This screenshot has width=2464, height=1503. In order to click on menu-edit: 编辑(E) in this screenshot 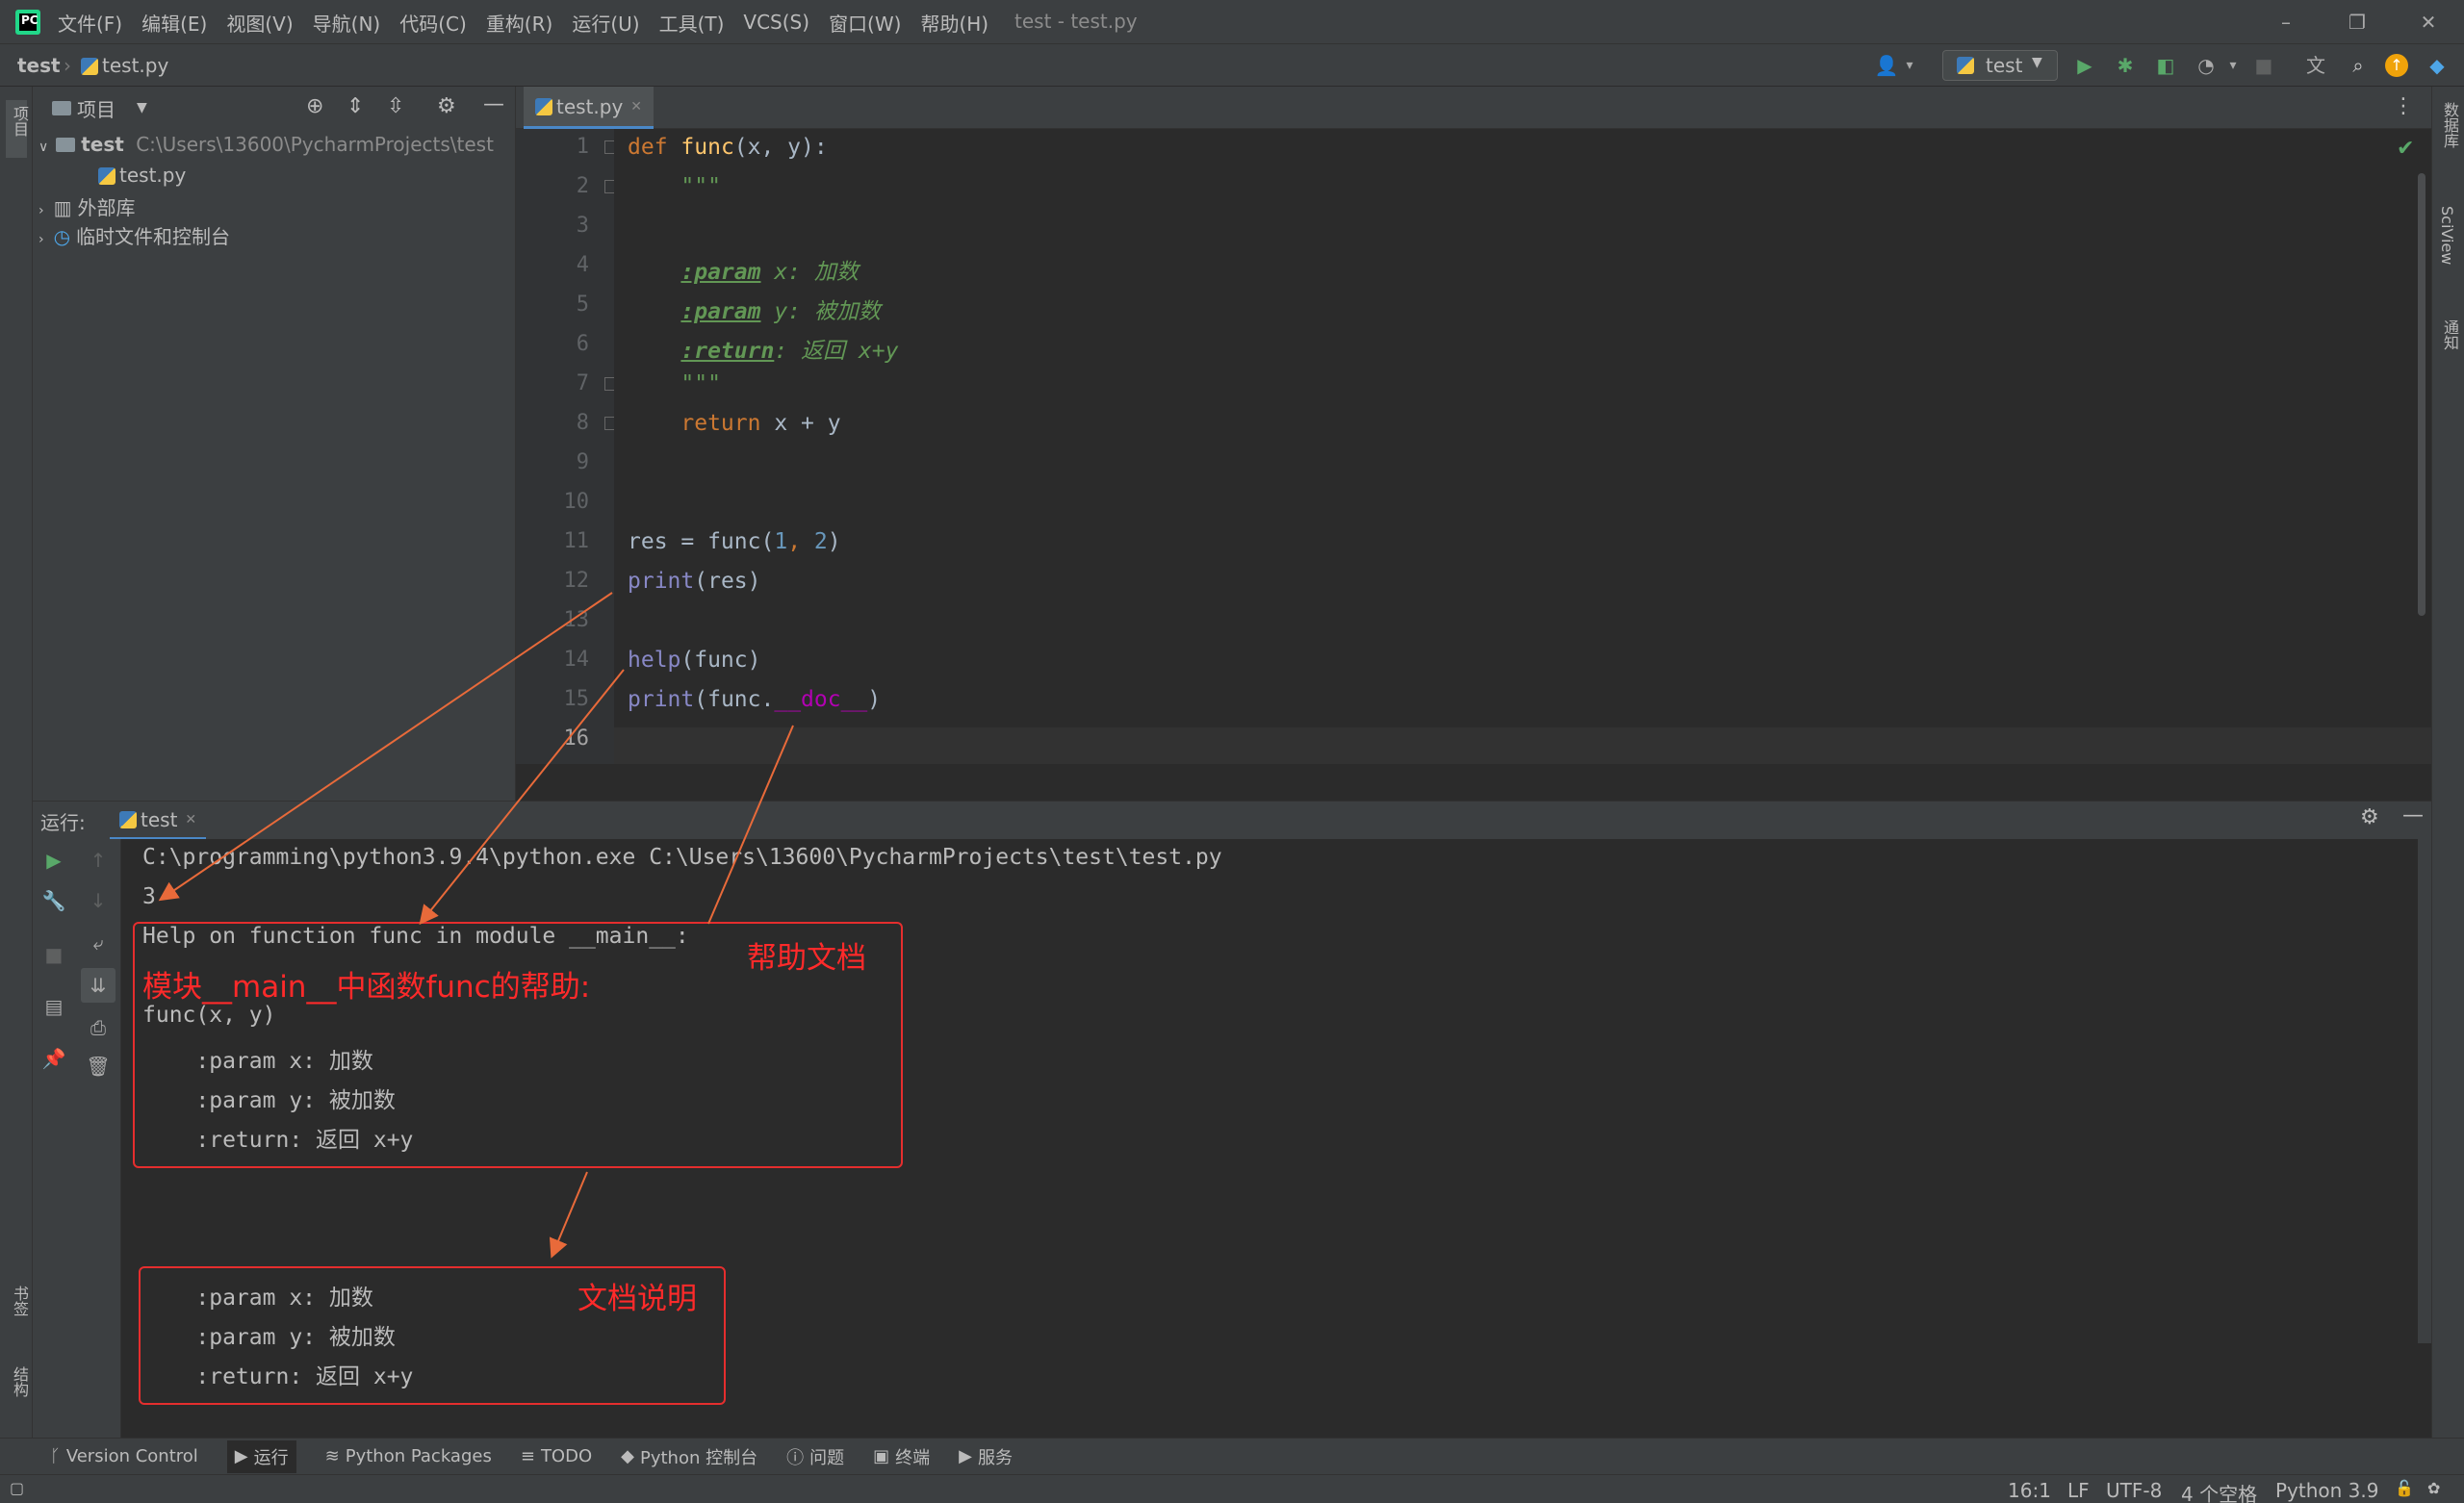, I will do `click(174, 23)`.